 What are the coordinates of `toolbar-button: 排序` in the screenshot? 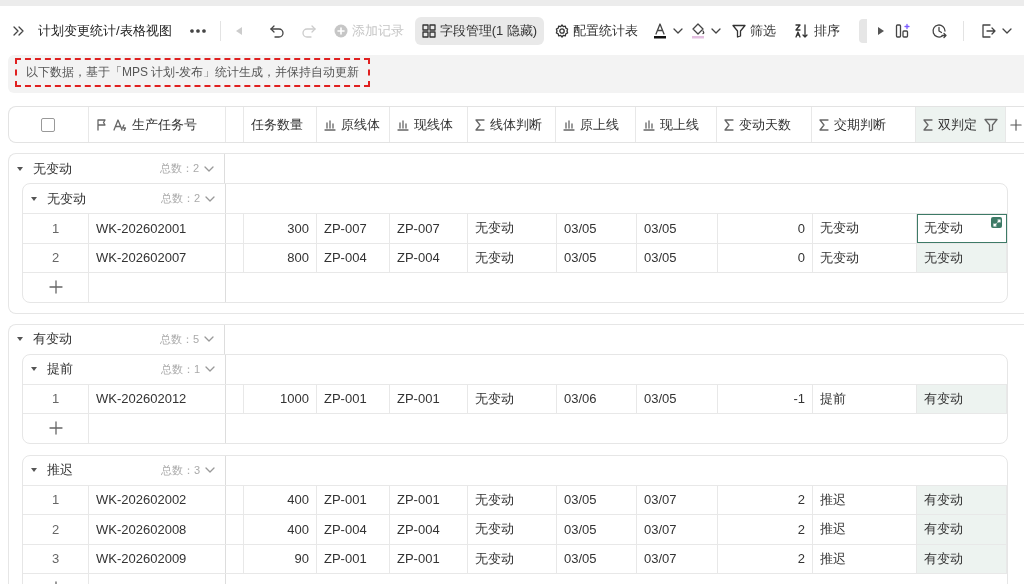 It's located at (817, 30).